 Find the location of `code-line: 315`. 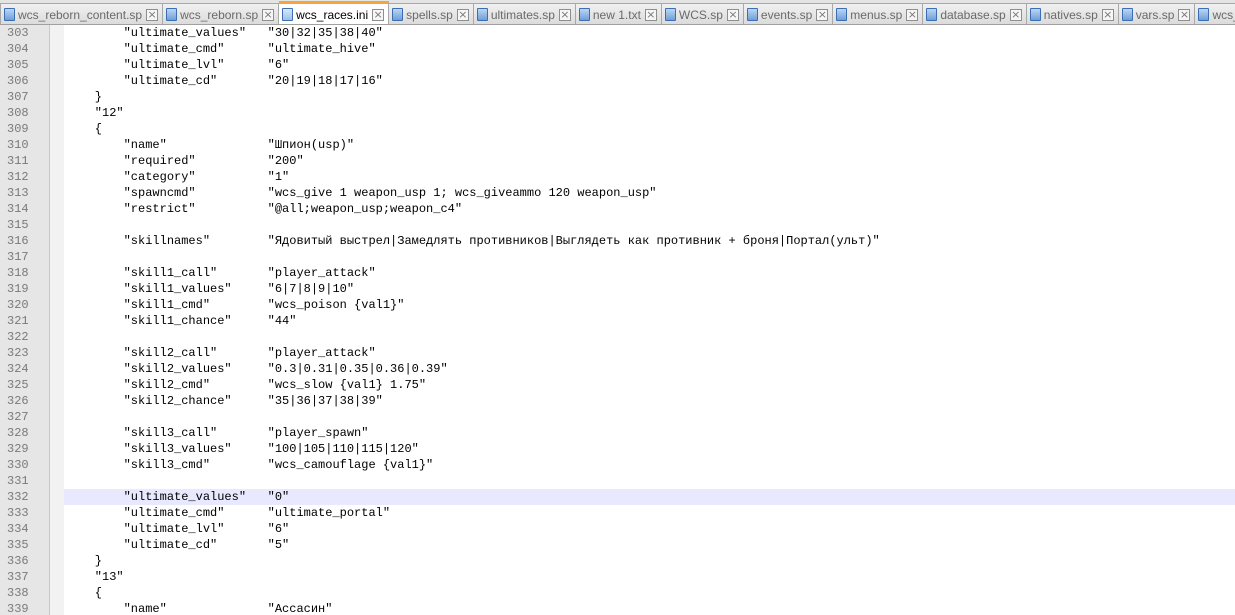

code-line: 315 is located at coordinates (617, 225).